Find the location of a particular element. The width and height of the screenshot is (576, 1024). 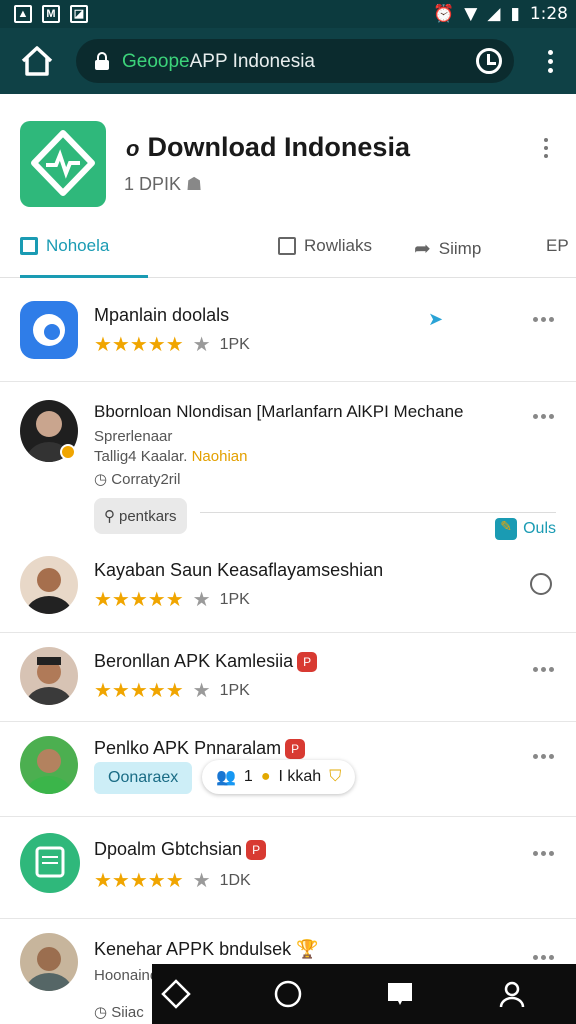

list-item: Dpoalm Gbtchsian P ★★★★★ ★ 1DK is located at coordinates (288, 868).